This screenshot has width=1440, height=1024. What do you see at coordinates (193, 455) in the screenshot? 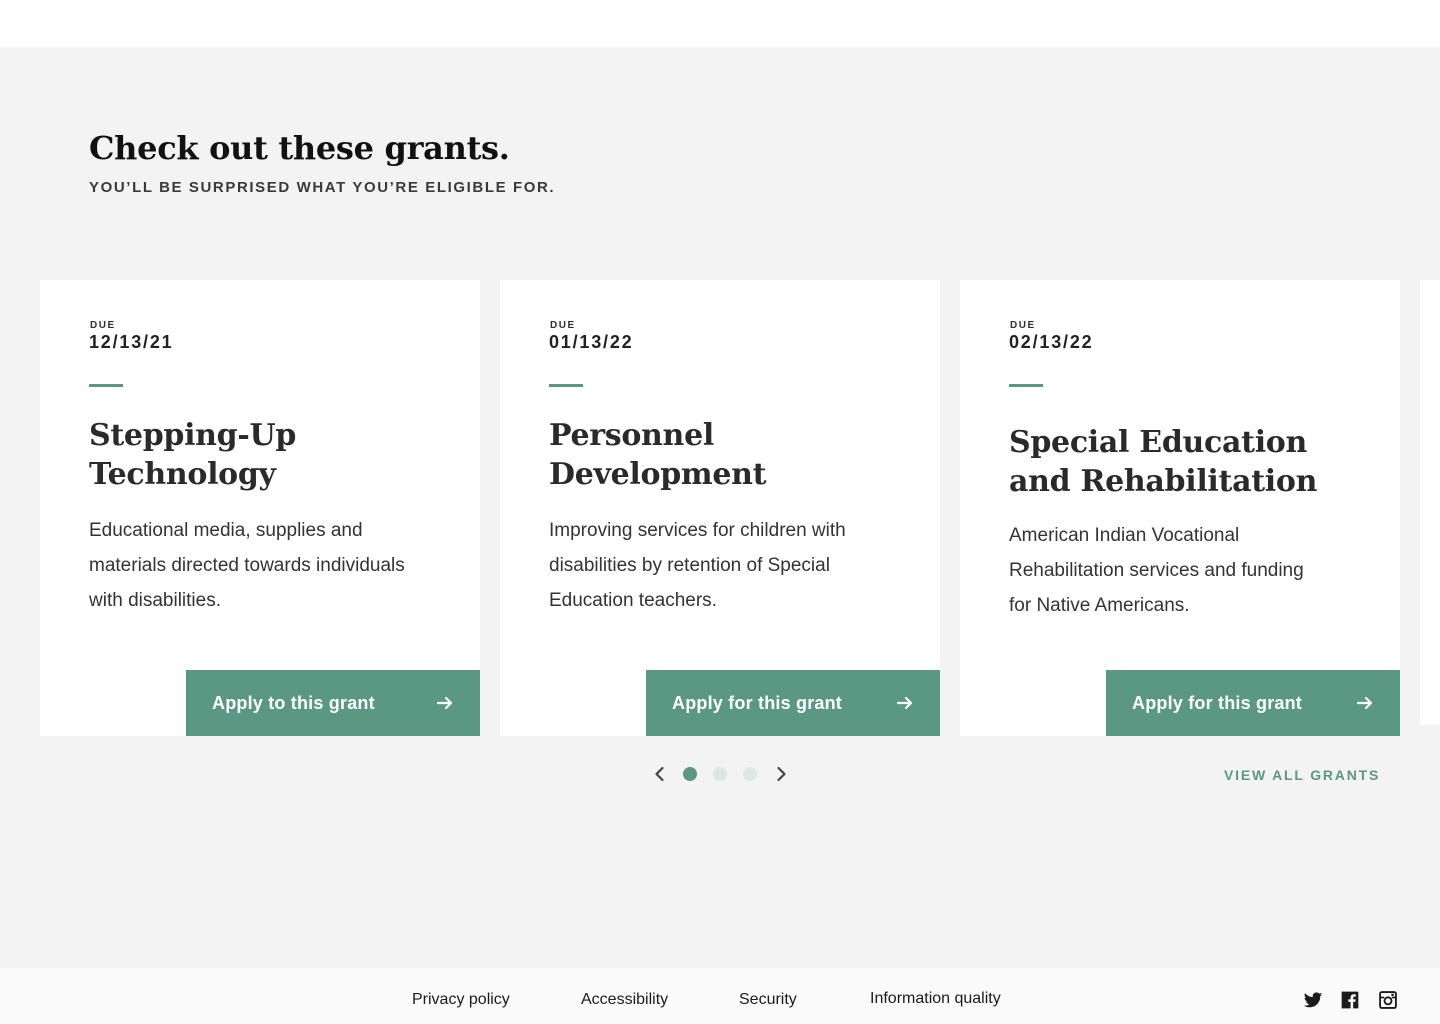
I see `grant-title: Stepping-Up Technology` at bounding box center [193, 455].